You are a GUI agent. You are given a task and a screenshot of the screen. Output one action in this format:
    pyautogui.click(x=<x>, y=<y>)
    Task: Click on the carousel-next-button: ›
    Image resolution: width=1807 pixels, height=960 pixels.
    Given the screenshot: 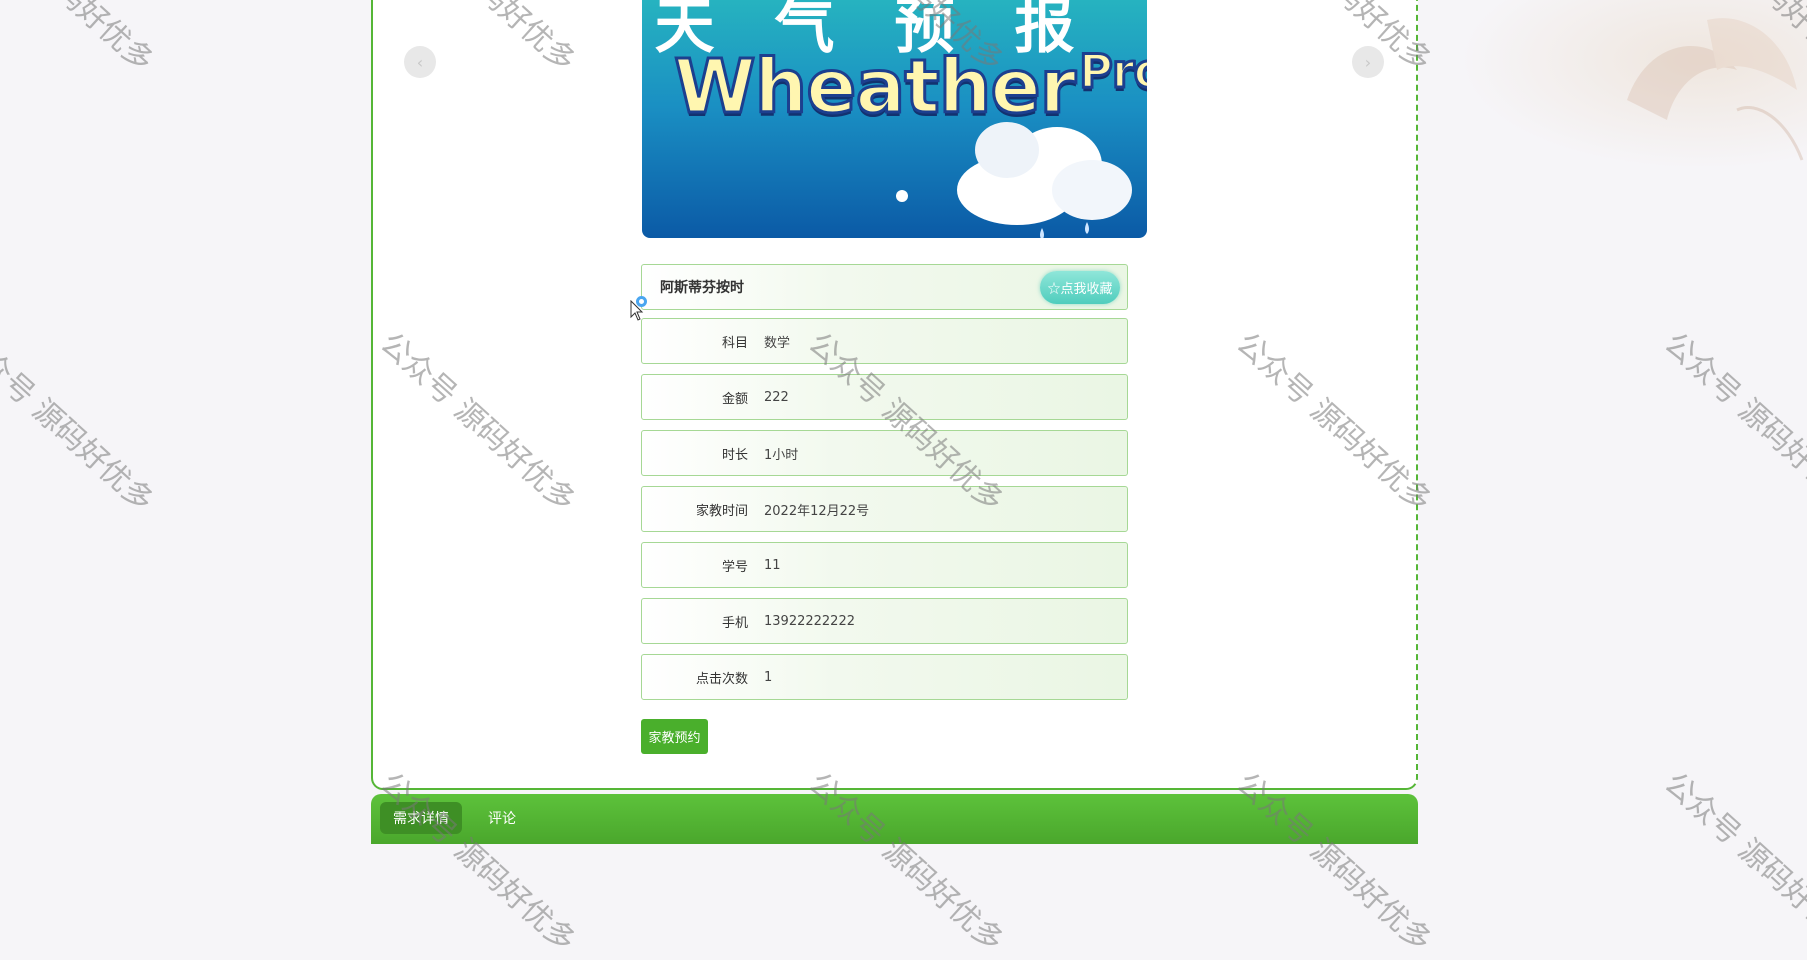 What is the action you would take?
    pyautogui.click(x=1368, y=62)
    